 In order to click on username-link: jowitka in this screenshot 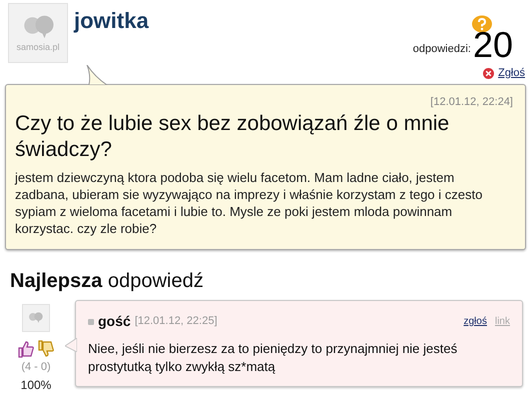, I will do `click(111, 35)`.